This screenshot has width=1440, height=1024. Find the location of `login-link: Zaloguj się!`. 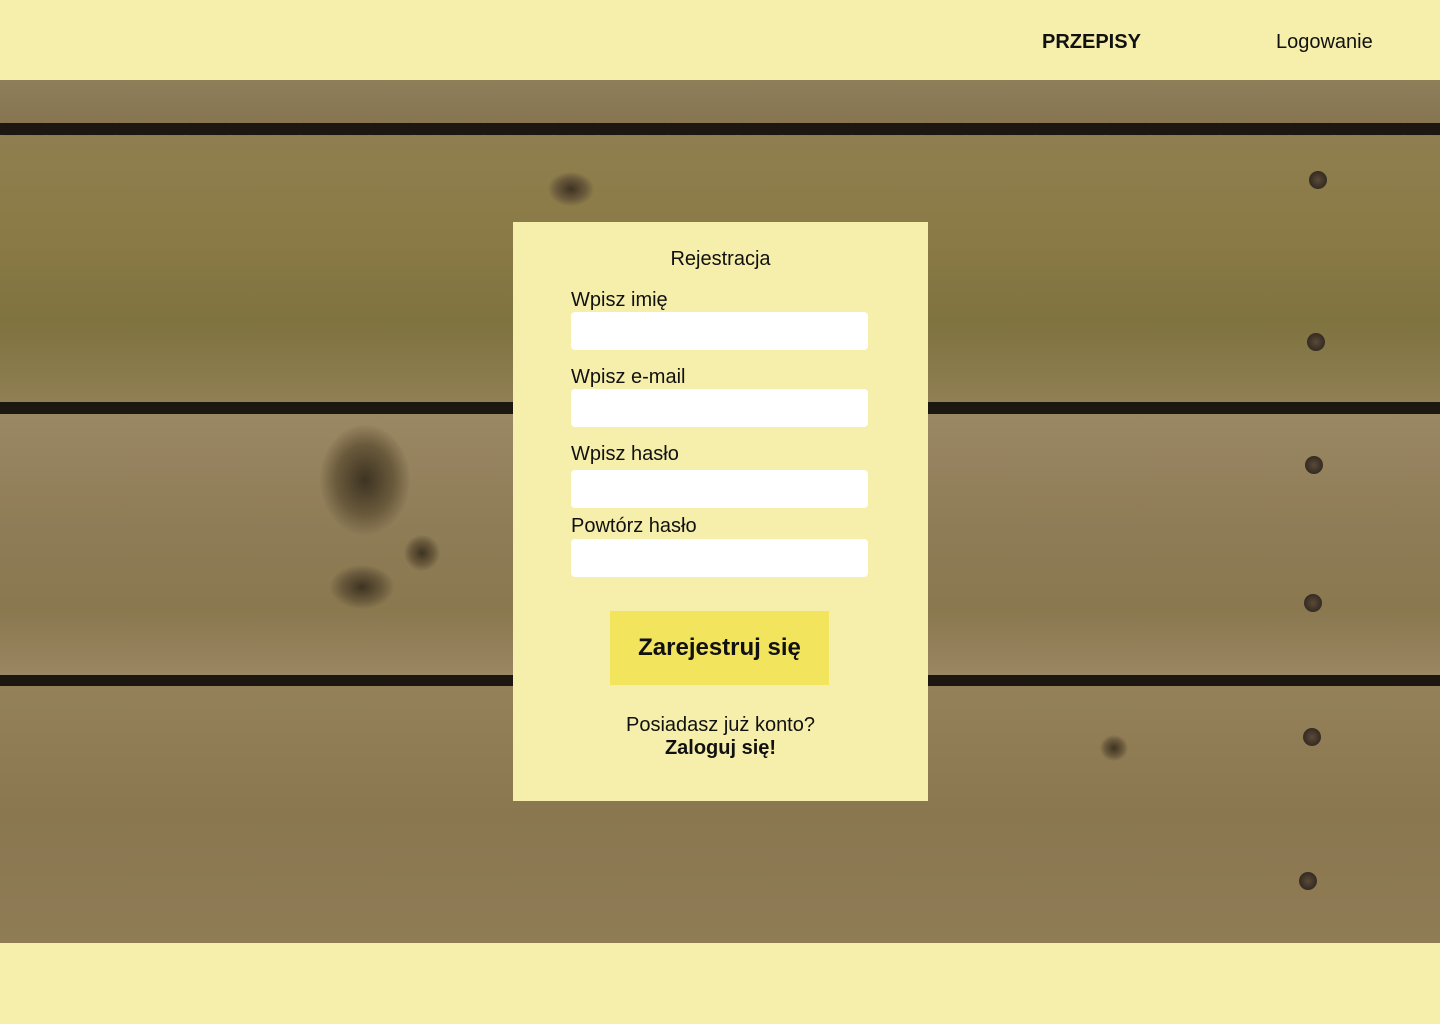

login-link: Zaloguj się! is located at coordinates (720, 748).